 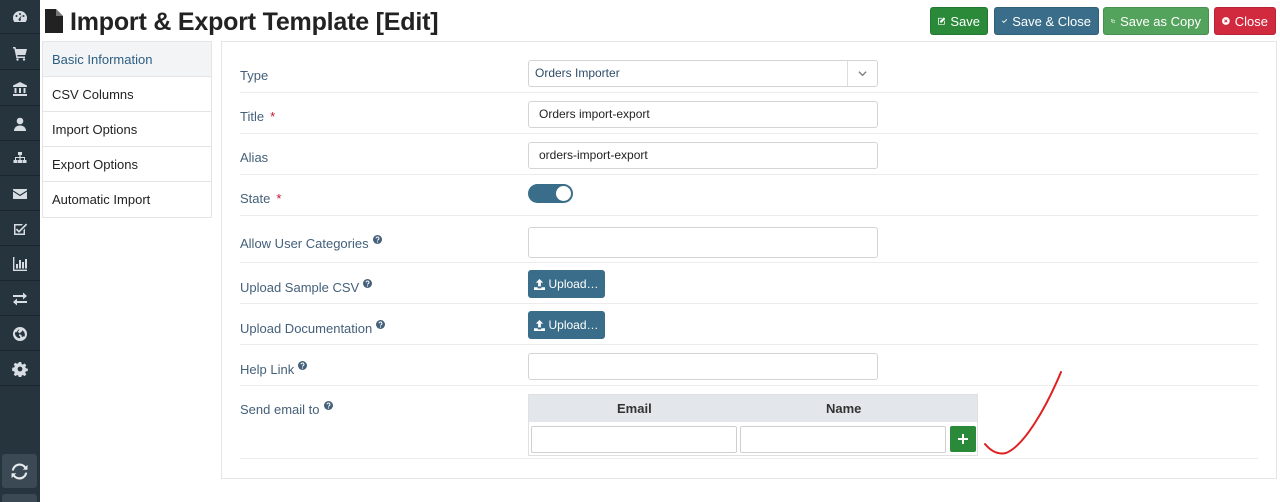 I want to click on envelope-icon, so click(x=20, y=194).